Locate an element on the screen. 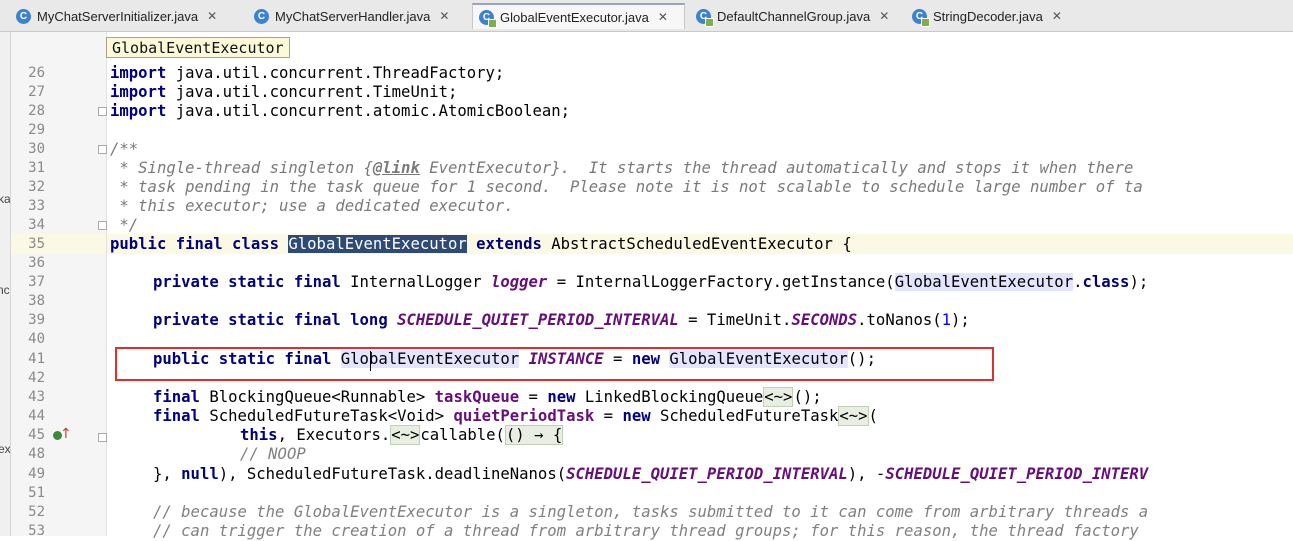 The height and width of the screenshot is (541, 1293). line-number: 51 is located at coordinates (36, 493).